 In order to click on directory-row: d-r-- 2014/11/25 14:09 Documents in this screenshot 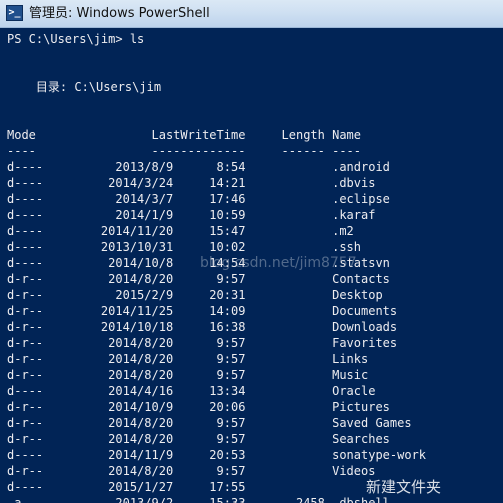, I will do `click(202, 311)`.